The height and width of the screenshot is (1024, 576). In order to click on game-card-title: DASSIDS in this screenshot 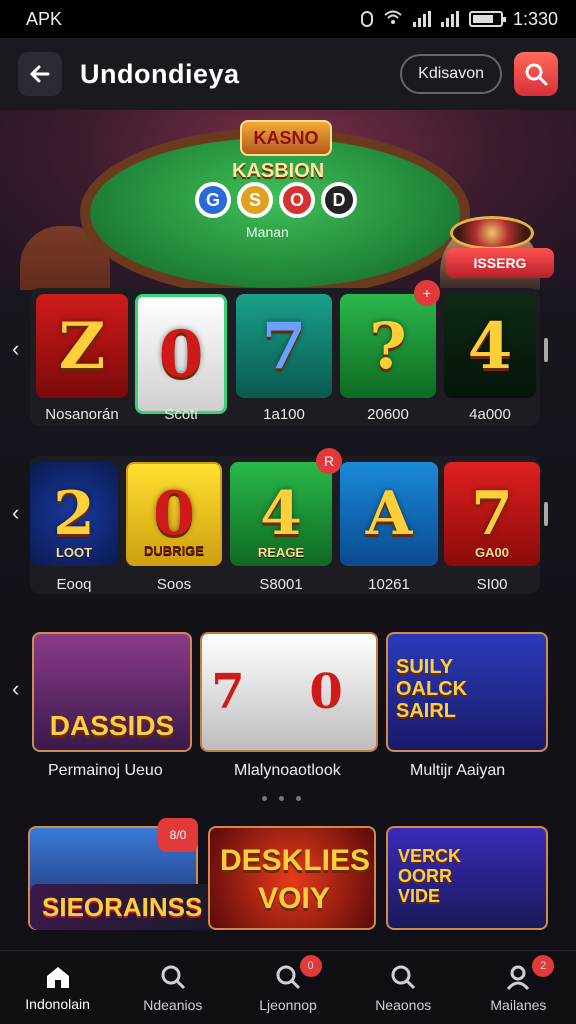, I will do `click(112, 725)`.